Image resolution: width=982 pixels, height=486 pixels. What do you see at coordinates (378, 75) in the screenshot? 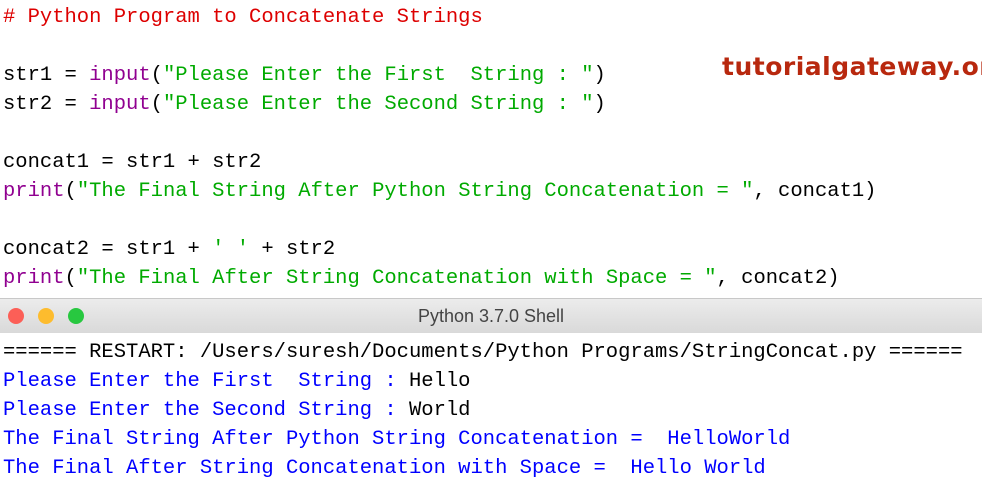
I see `code-token: "Please Enter the First String : "` at bounding box center [378, 75].